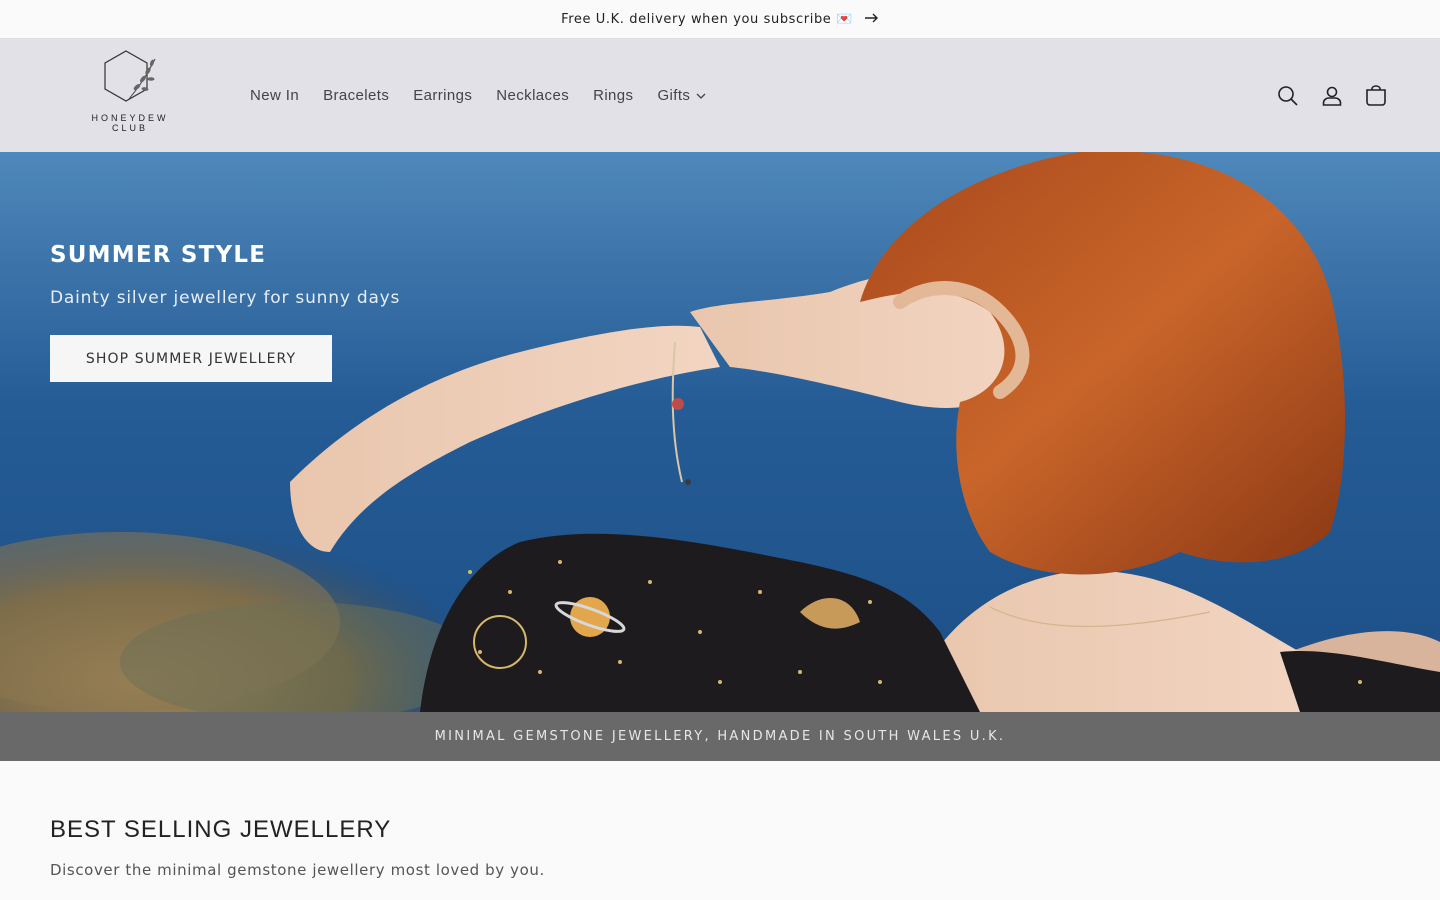  Describe the element at coordinates (130, 118) in the screenshot. I see `logo-text-line1: HONEYDEW` at that location.